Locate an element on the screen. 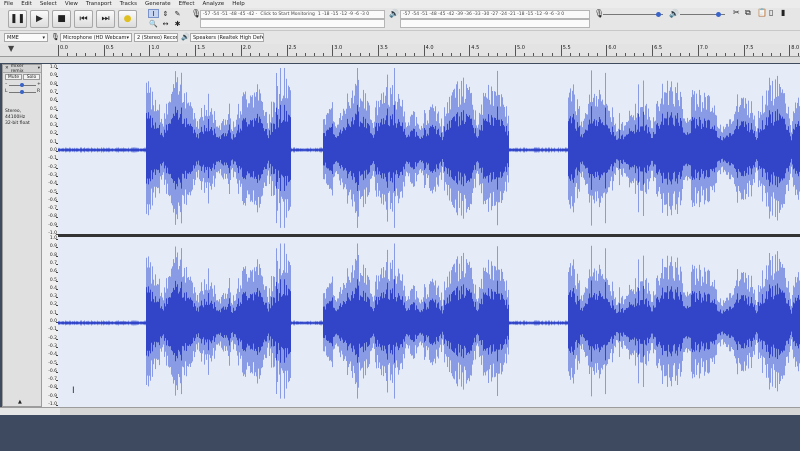 This screenshot has width=800, height=451. desktop-background is located at coordinates (400, 433).